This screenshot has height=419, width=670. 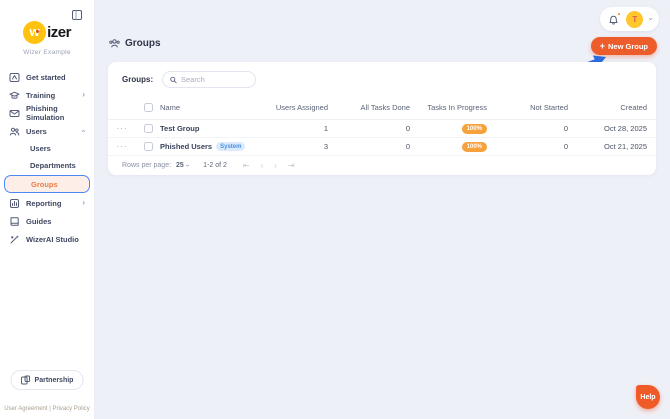 What do you see at coordinates (14, 221) in the screenshot?
I see `book-icon` at bounding box center [14, 221].